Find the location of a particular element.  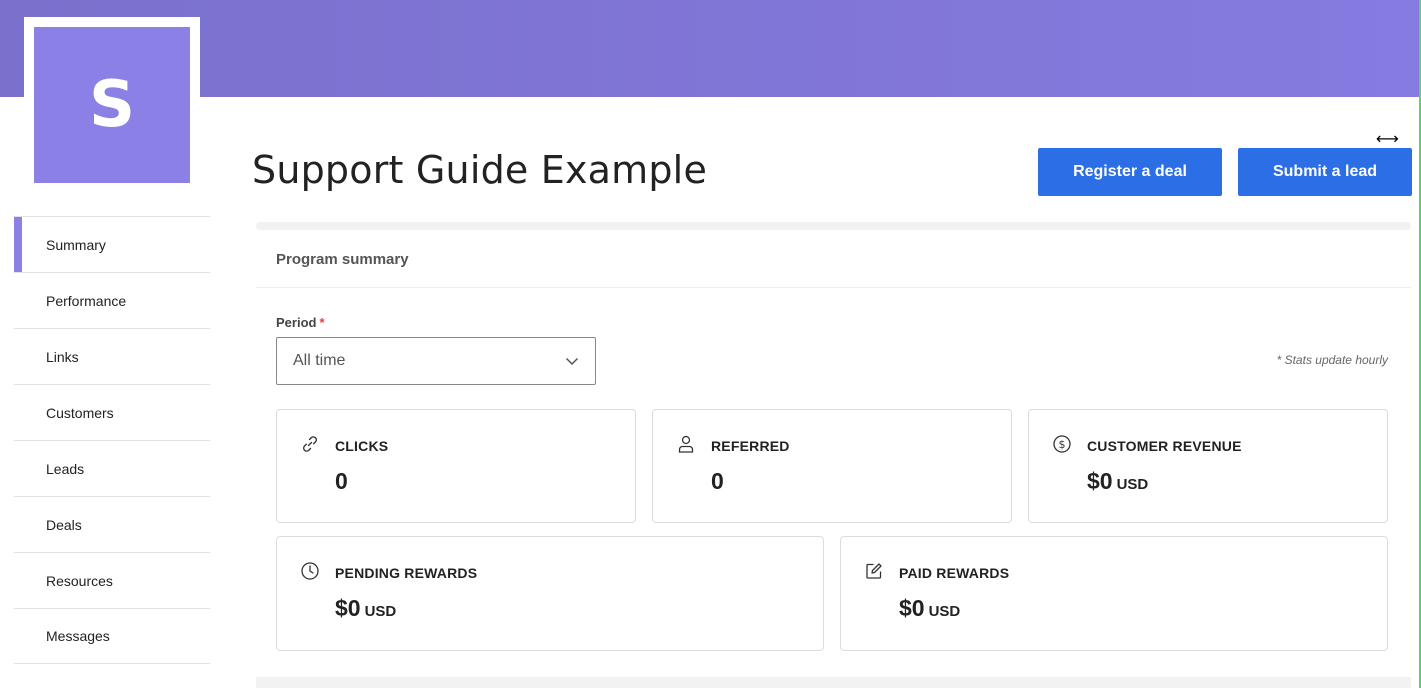

stat-card-pending-rewards: PENDING REWARDS $0 USD is located at coordinates (550, 593).